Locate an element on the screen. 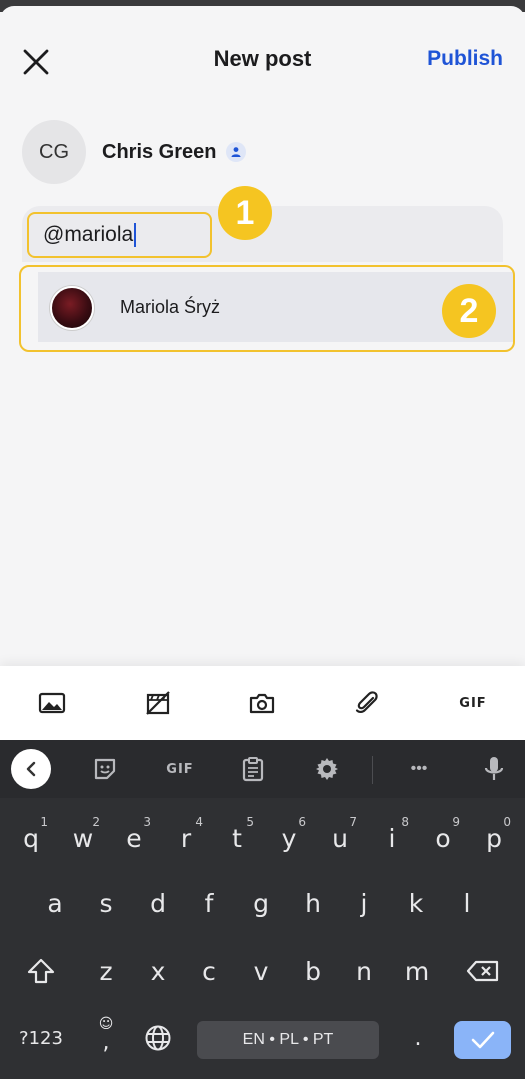 The width and height of the screenshot is (525, 1079). person-icon is located at coordinates (236, 152).